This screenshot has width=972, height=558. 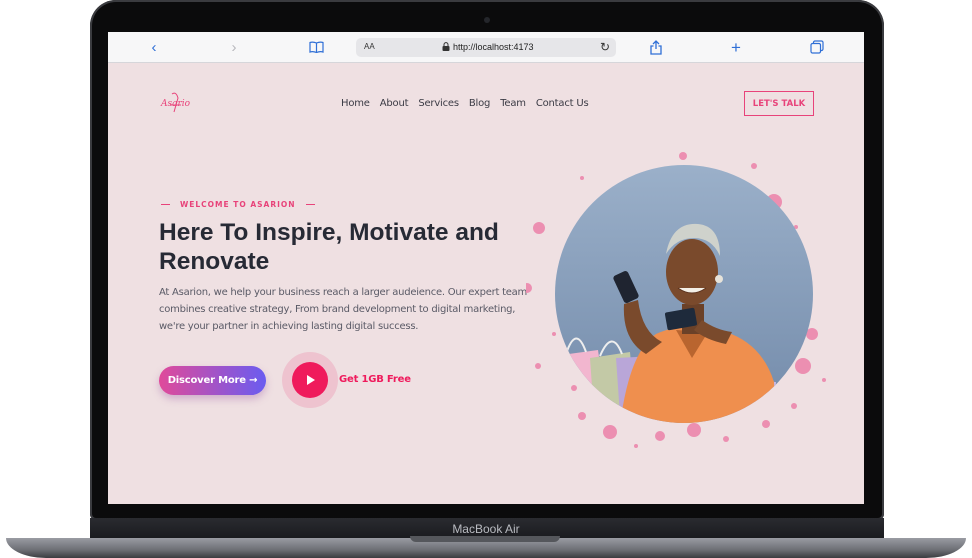 What do you see at coordinates (465, 103) in the screenshot?
I see `main-nav: Home About Services Blog Team Contact Us` at bounding box center [465, 103].